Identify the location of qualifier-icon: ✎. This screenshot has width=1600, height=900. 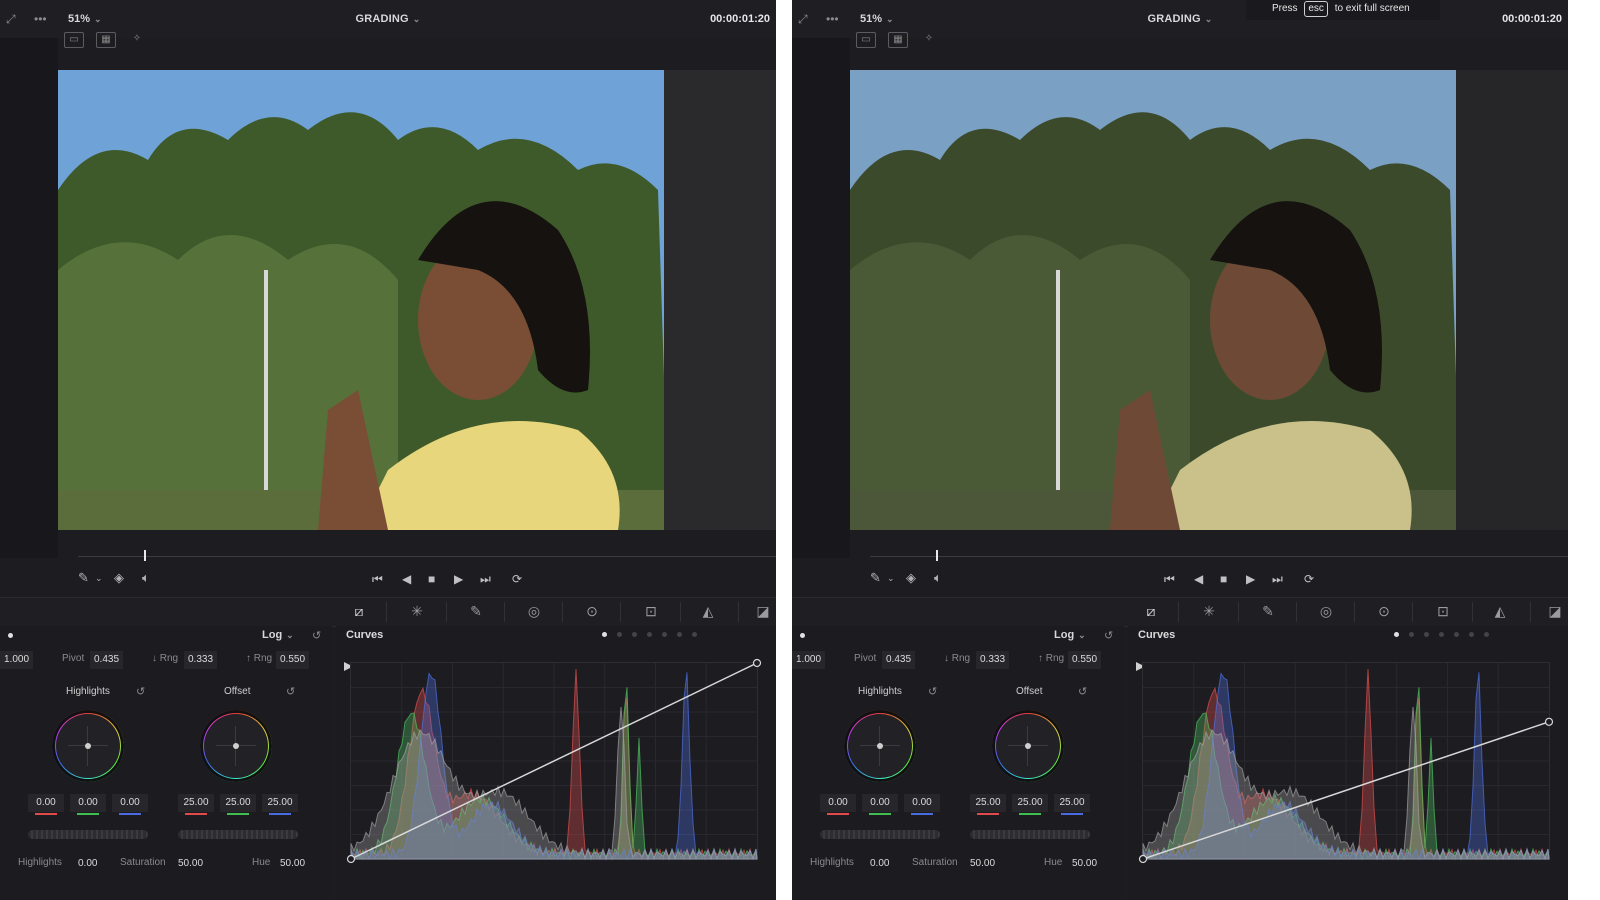
(1268, 611).